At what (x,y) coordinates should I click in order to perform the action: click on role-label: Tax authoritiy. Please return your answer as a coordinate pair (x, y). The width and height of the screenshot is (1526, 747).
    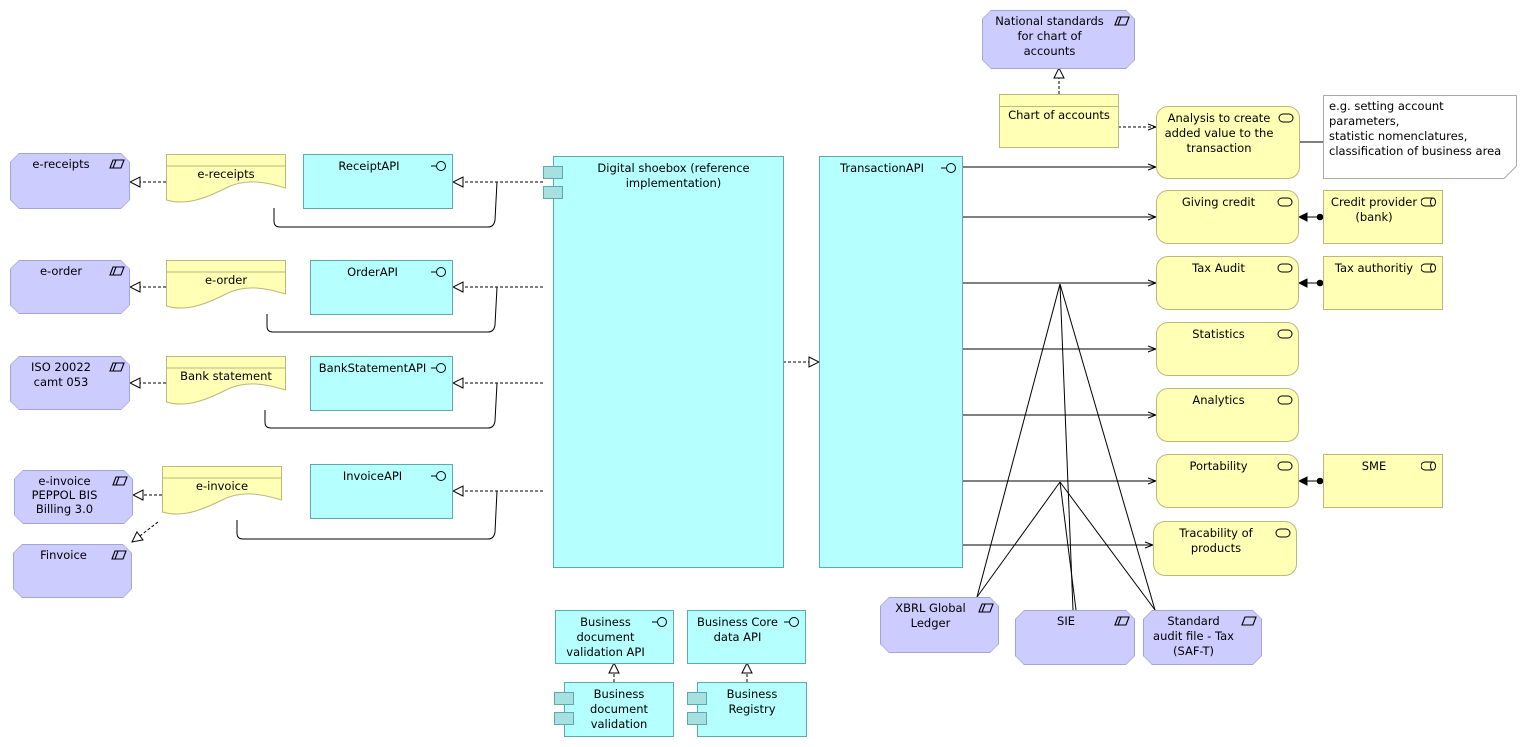
    Looking at the image, I should click on (1374, 268).